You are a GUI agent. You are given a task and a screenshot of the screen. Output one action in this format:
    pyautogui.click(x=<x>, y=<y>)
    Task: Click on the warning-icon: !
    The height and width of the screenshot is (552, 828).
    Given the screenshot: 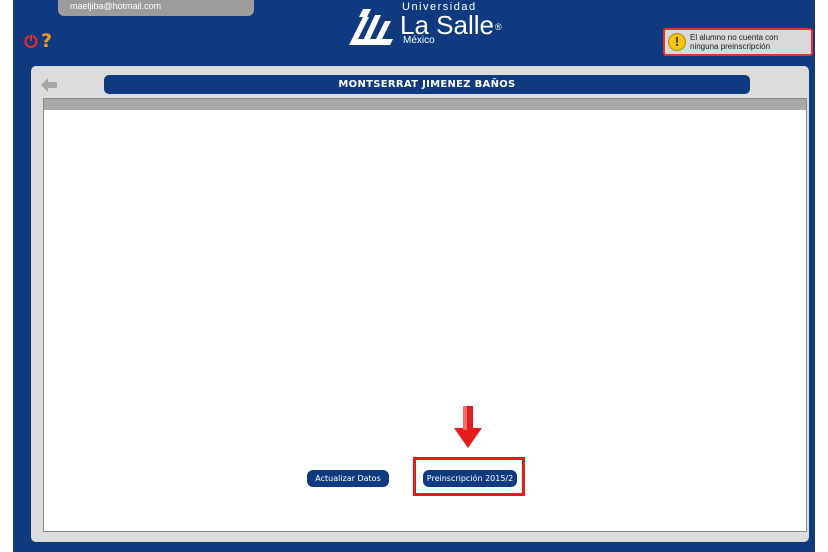 What is the action you would take?
    pyautogui.click(x=677, y=42)
    